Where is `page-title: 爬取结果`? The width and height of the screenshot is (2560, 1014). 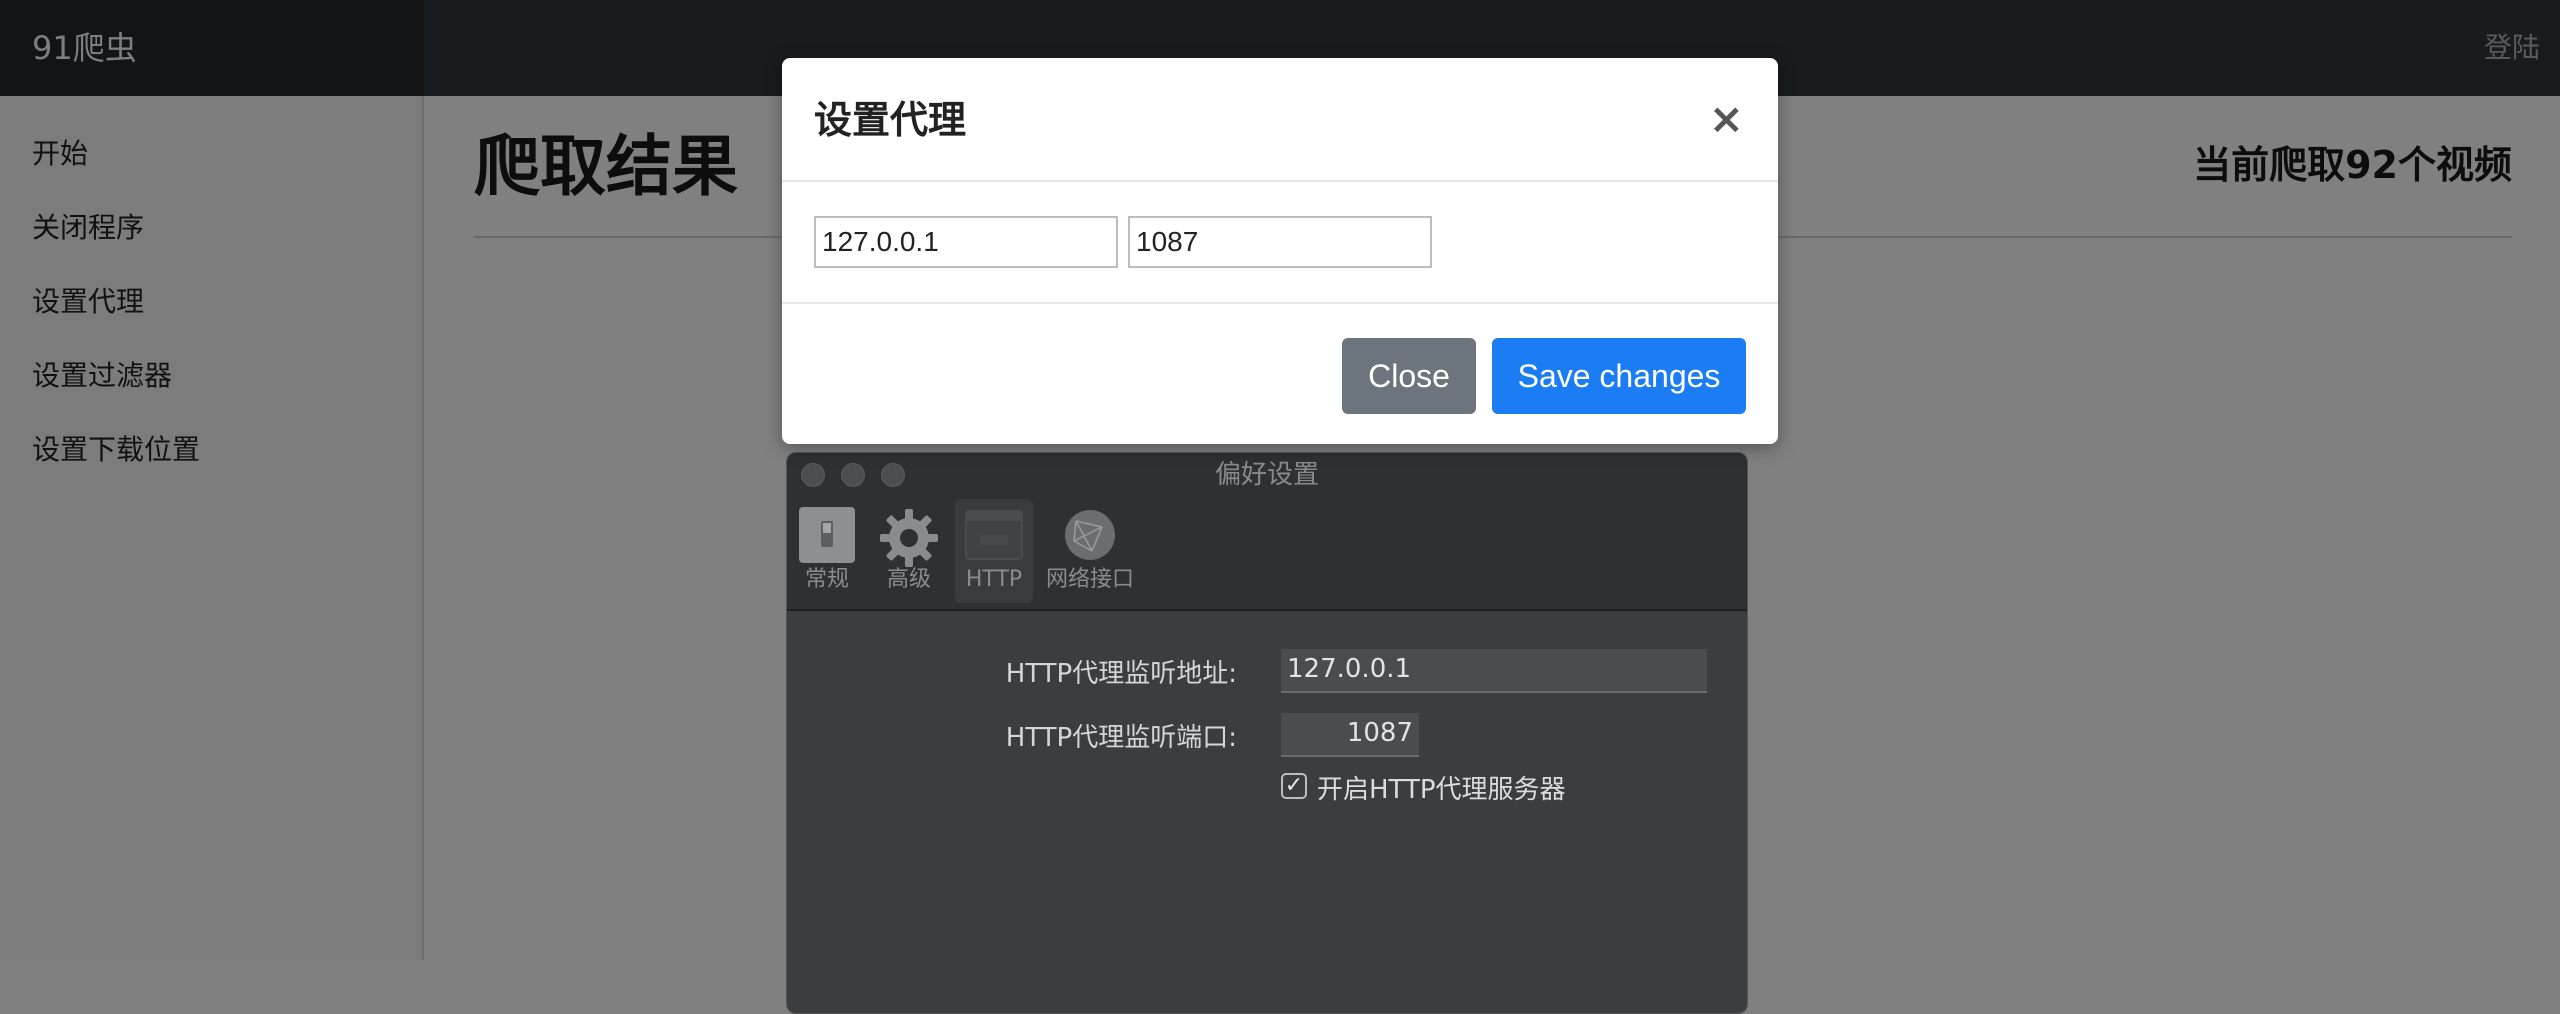
page-title: 爬取结果 is located at coordinates (606, 166).